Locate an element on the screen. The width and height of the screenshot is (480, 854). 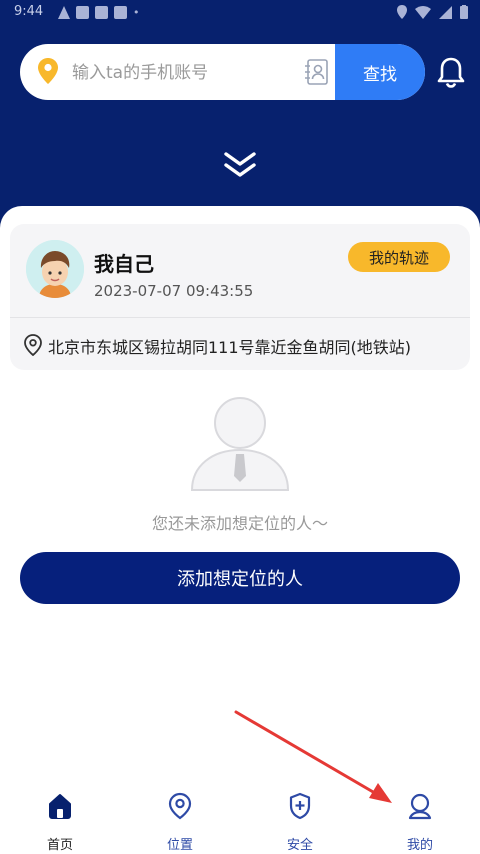
empty-person-icon is located at coordinates (240, 444).